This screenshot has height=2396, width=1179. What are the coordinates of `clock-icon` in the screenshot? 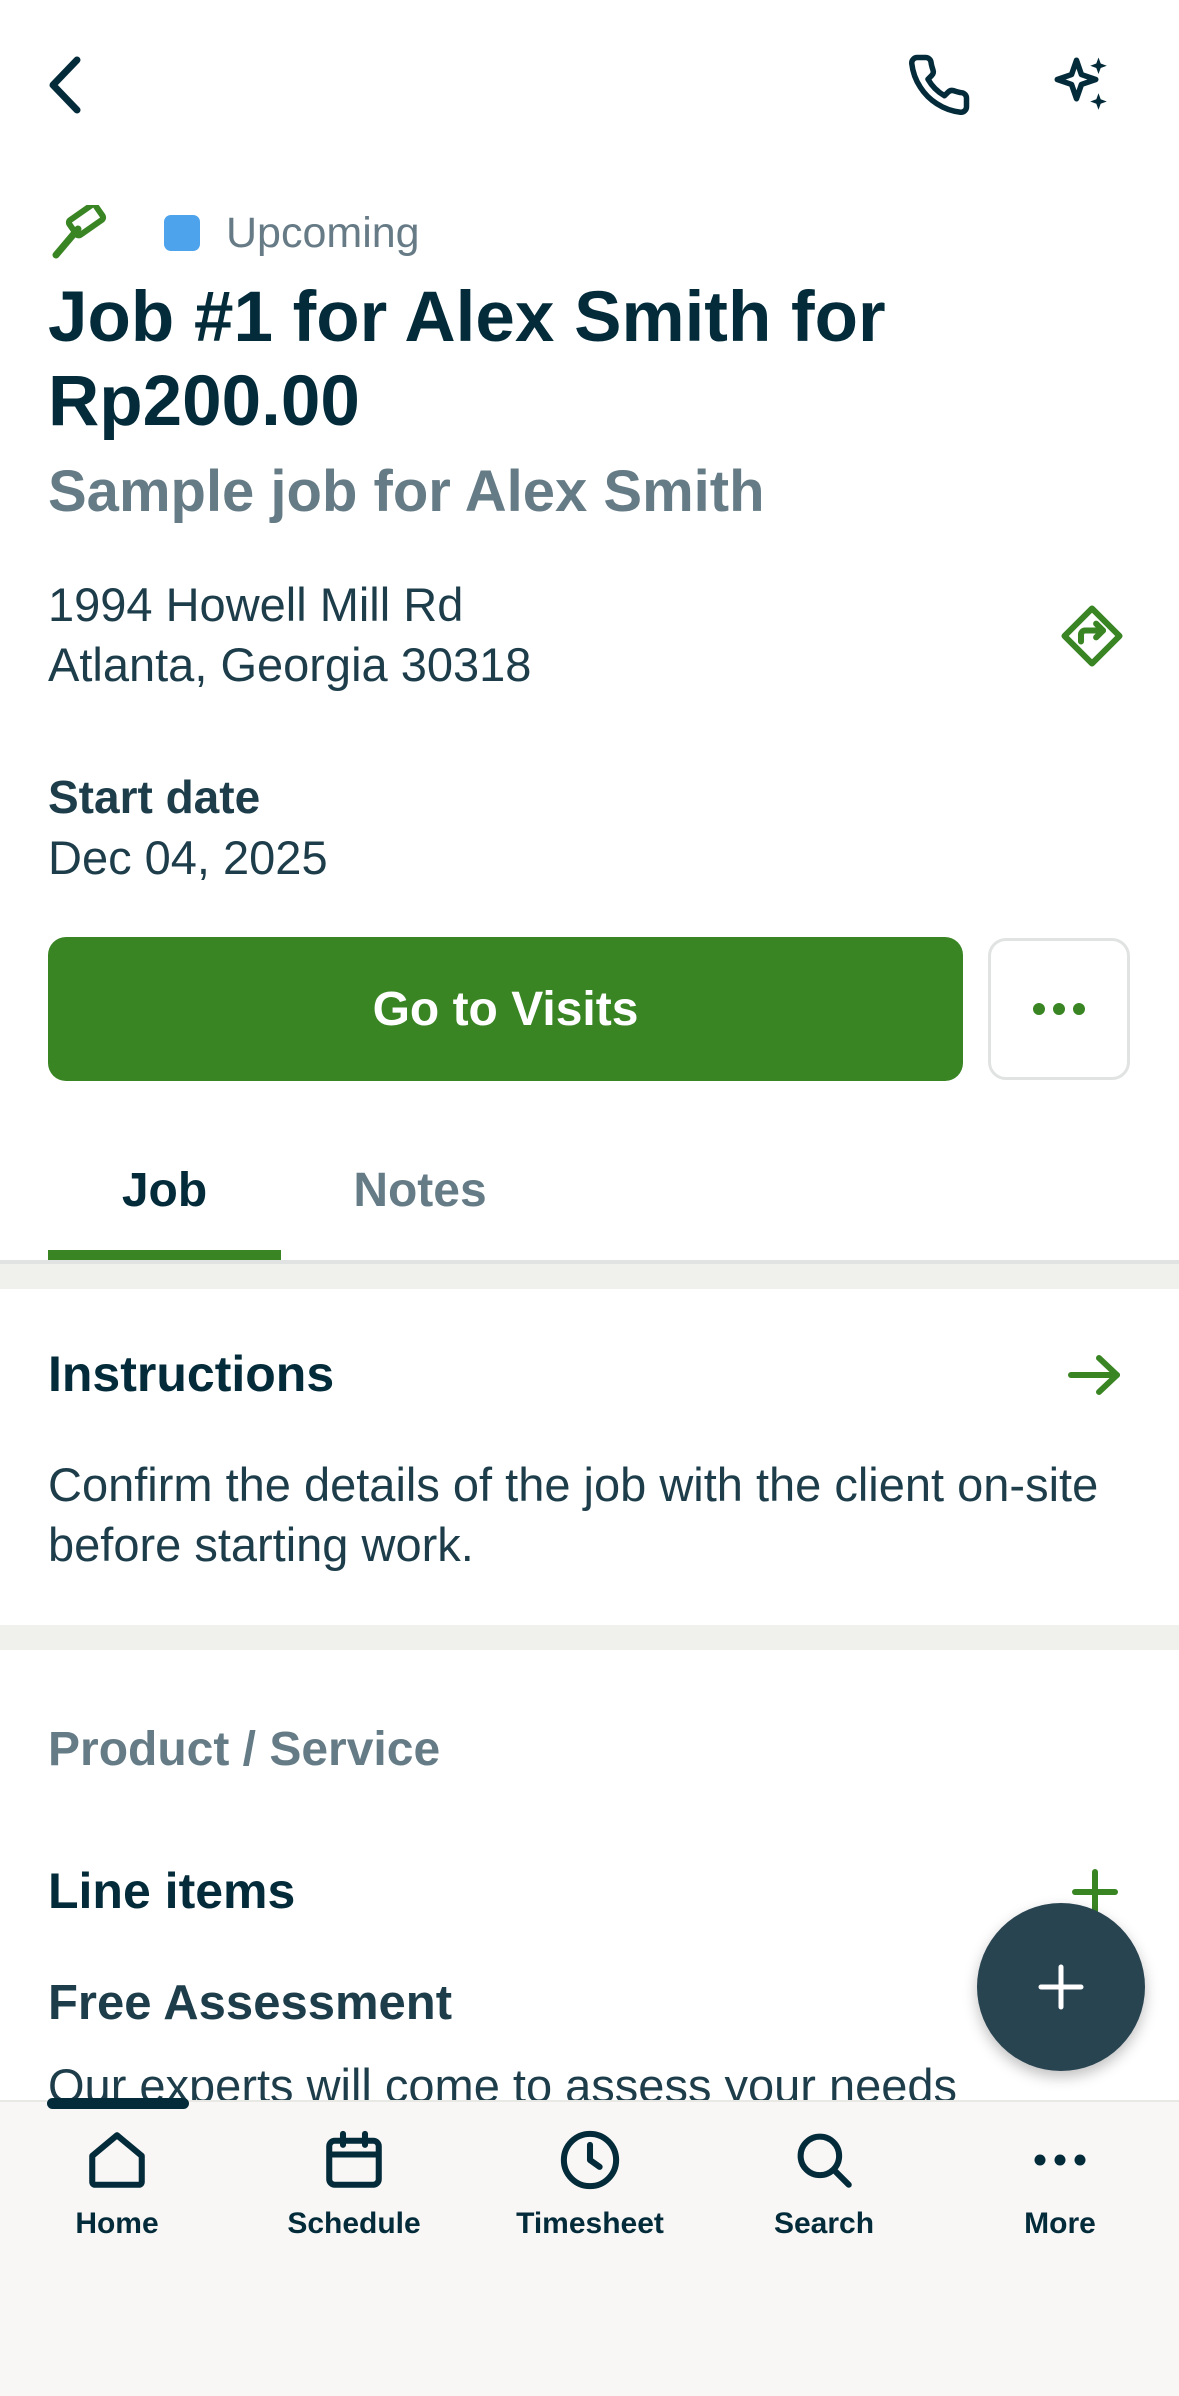 It's located at (590, 2160).